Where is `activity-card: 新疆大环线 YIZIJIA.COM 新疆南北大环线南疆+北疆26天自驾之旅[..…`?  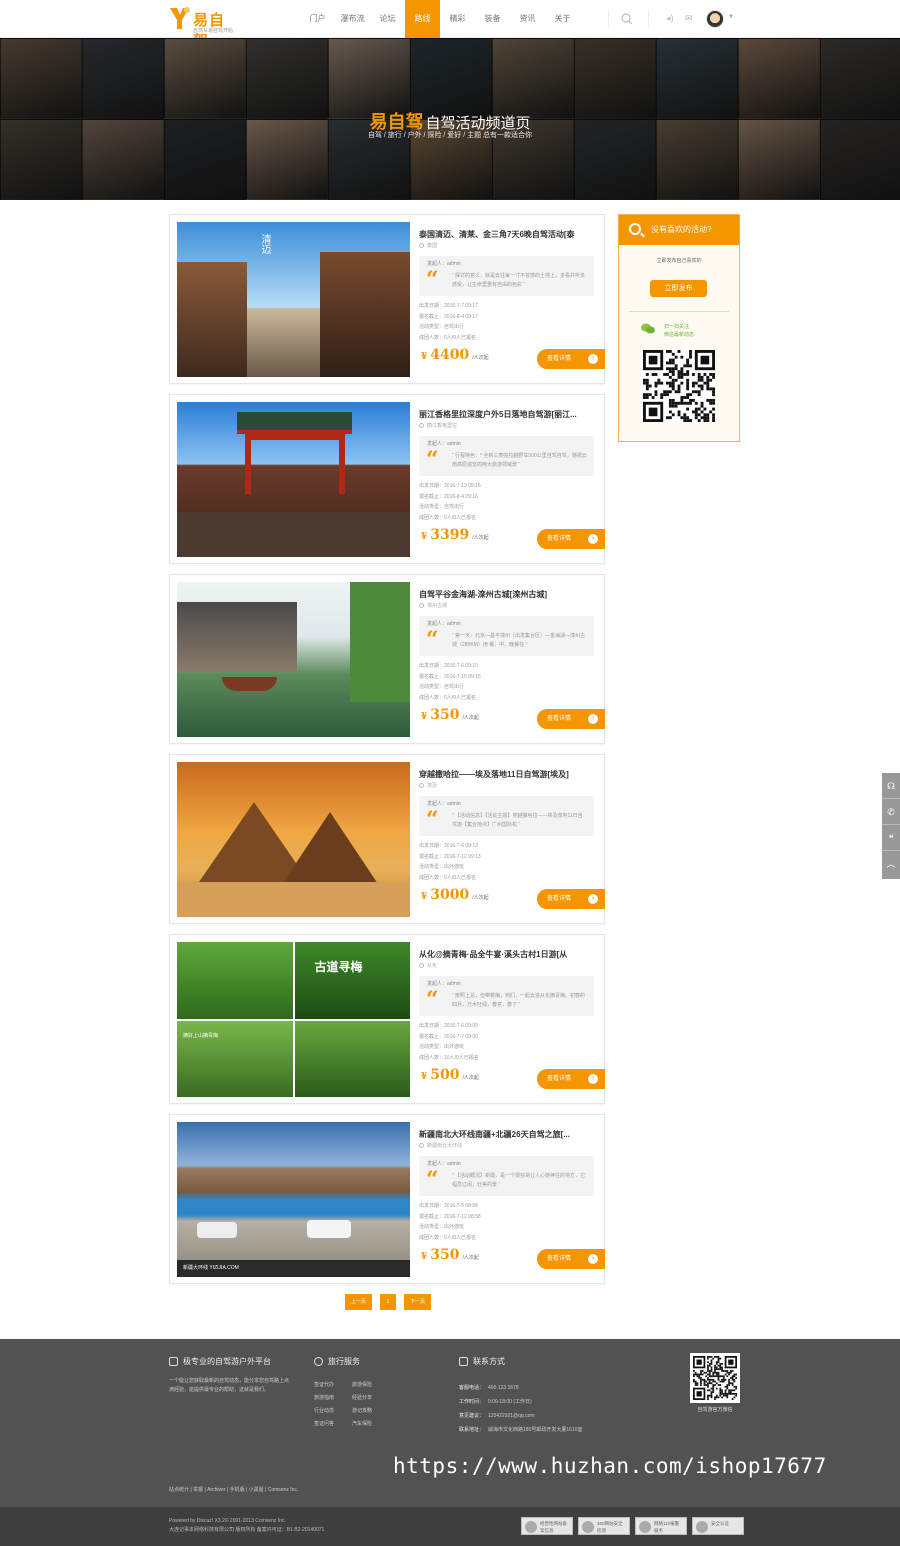
activity-card: 新疆大环线 YIZIJIA.COM 新疆南北大环线南疆+北疆26天自驾之旅[..… is located at coordinates (387, 1199).